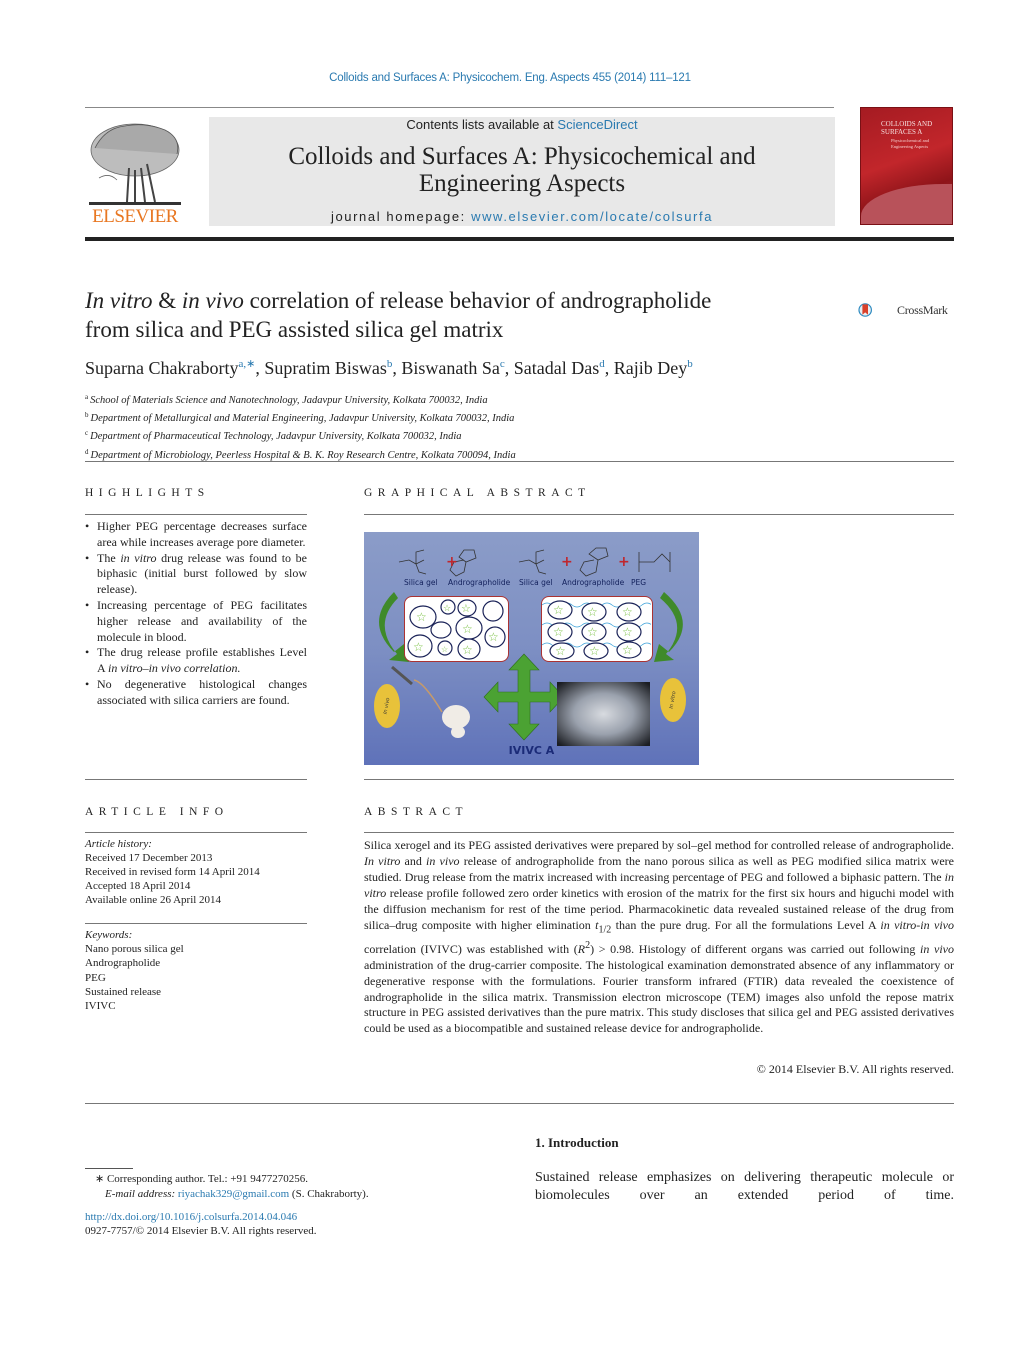  Describe the element at coordinates (87, 433) in the screenshot. I see `affiliation-key: c` at that location.